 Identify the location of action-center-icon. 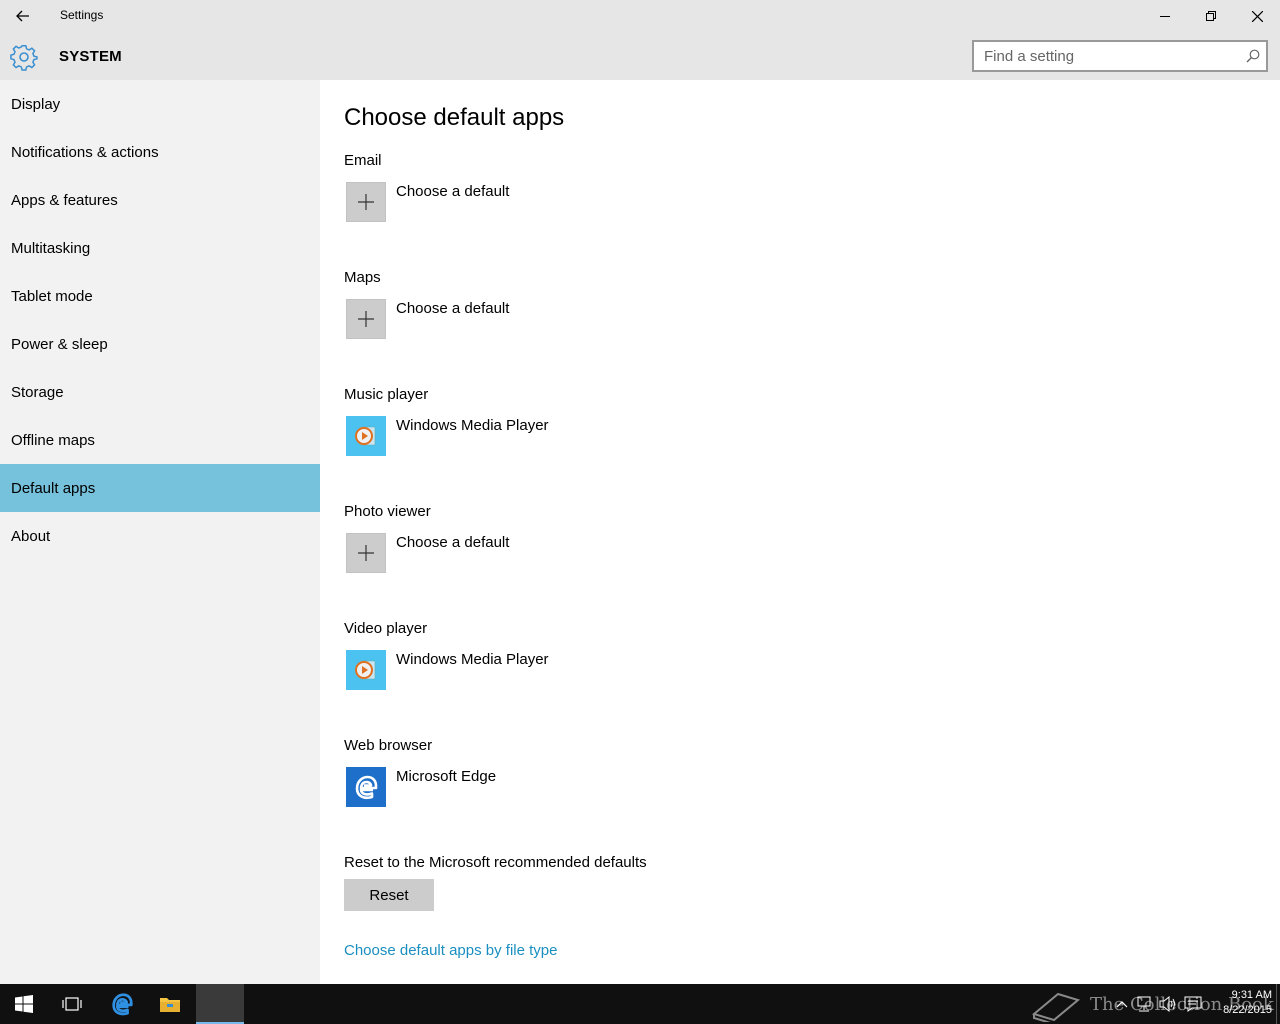
(1193, 1004).